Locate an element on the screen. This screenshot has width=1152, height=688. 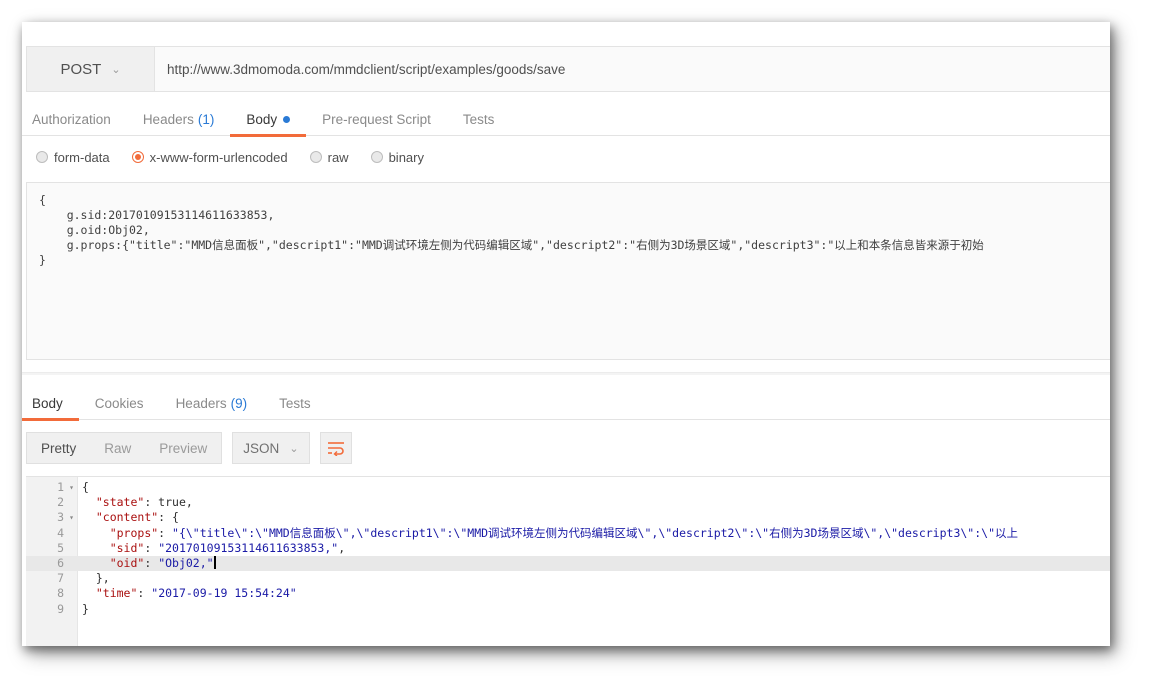
line-number-text: 3 is located at coordinates (60, 517).